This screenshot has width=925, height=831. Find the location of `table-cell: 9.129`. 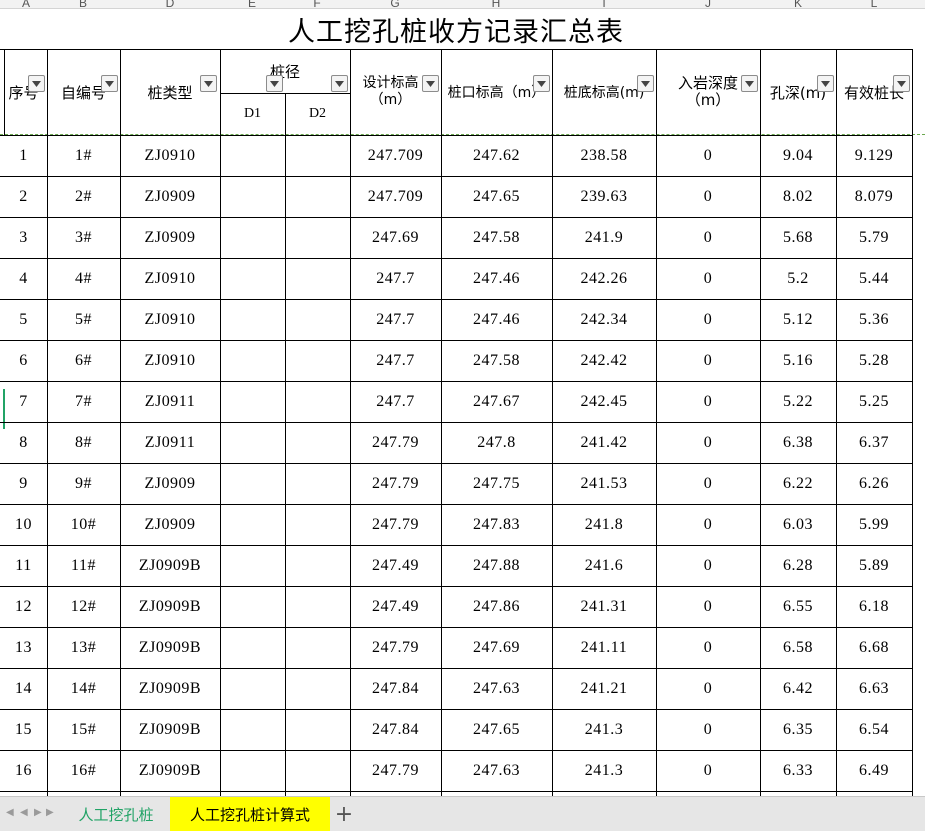

table-cell: 9.129 is located at coordinates (874, 155).